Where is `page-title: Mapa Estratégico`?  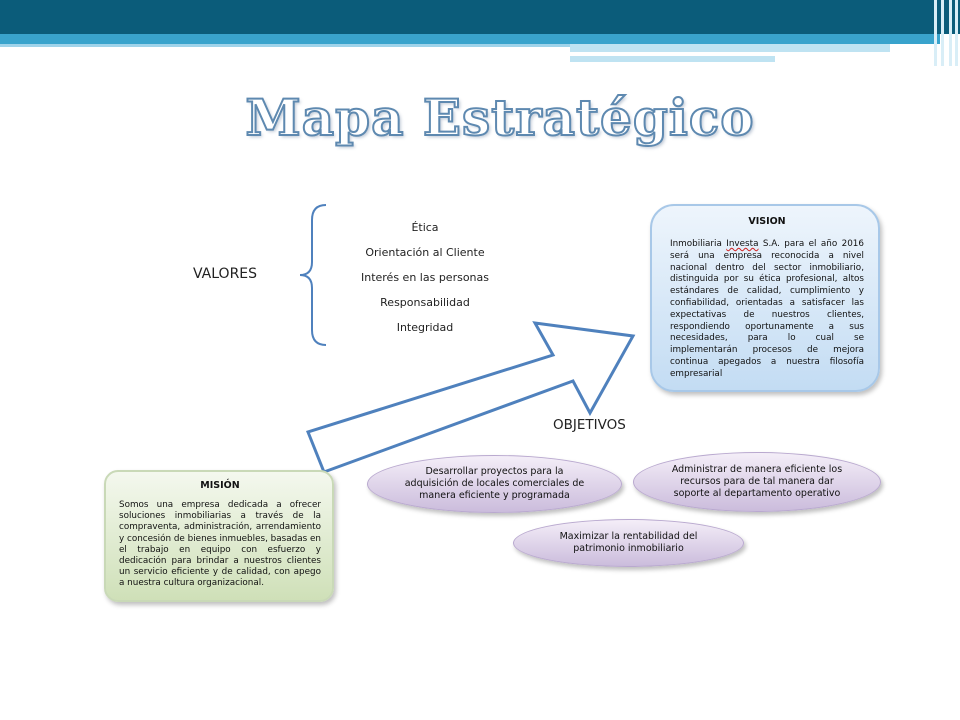
page-title: Mapa Estratégico is located at coordinates (499, 117).